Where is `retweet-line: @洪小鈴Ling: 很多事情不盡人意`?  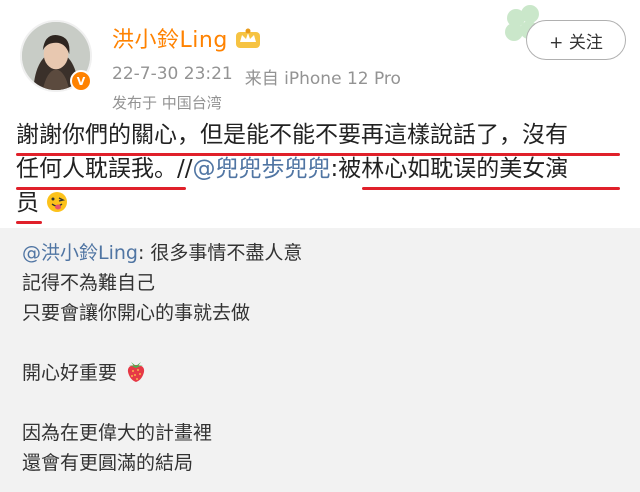 retweet-line: @洪小鈴Ling: 很多事情不盡人意 is located at coordinates (162, 253).